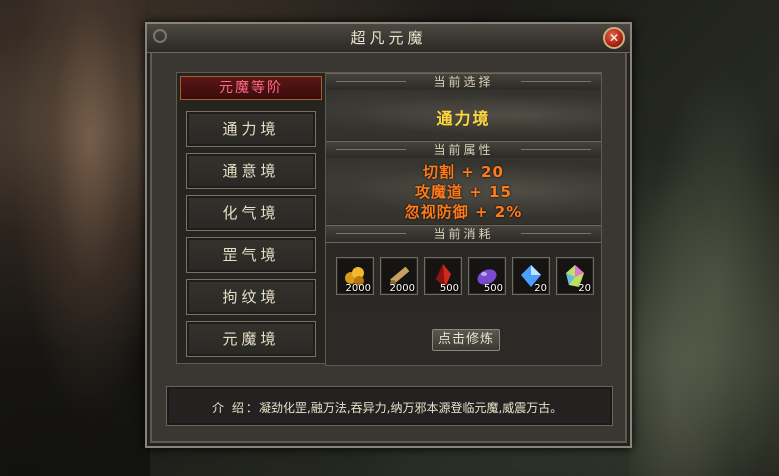 The height and width of the screenshot is (476, 779). I want to click on attribute-attack-magic: 攻魔道 + 15, so click(463, 192).